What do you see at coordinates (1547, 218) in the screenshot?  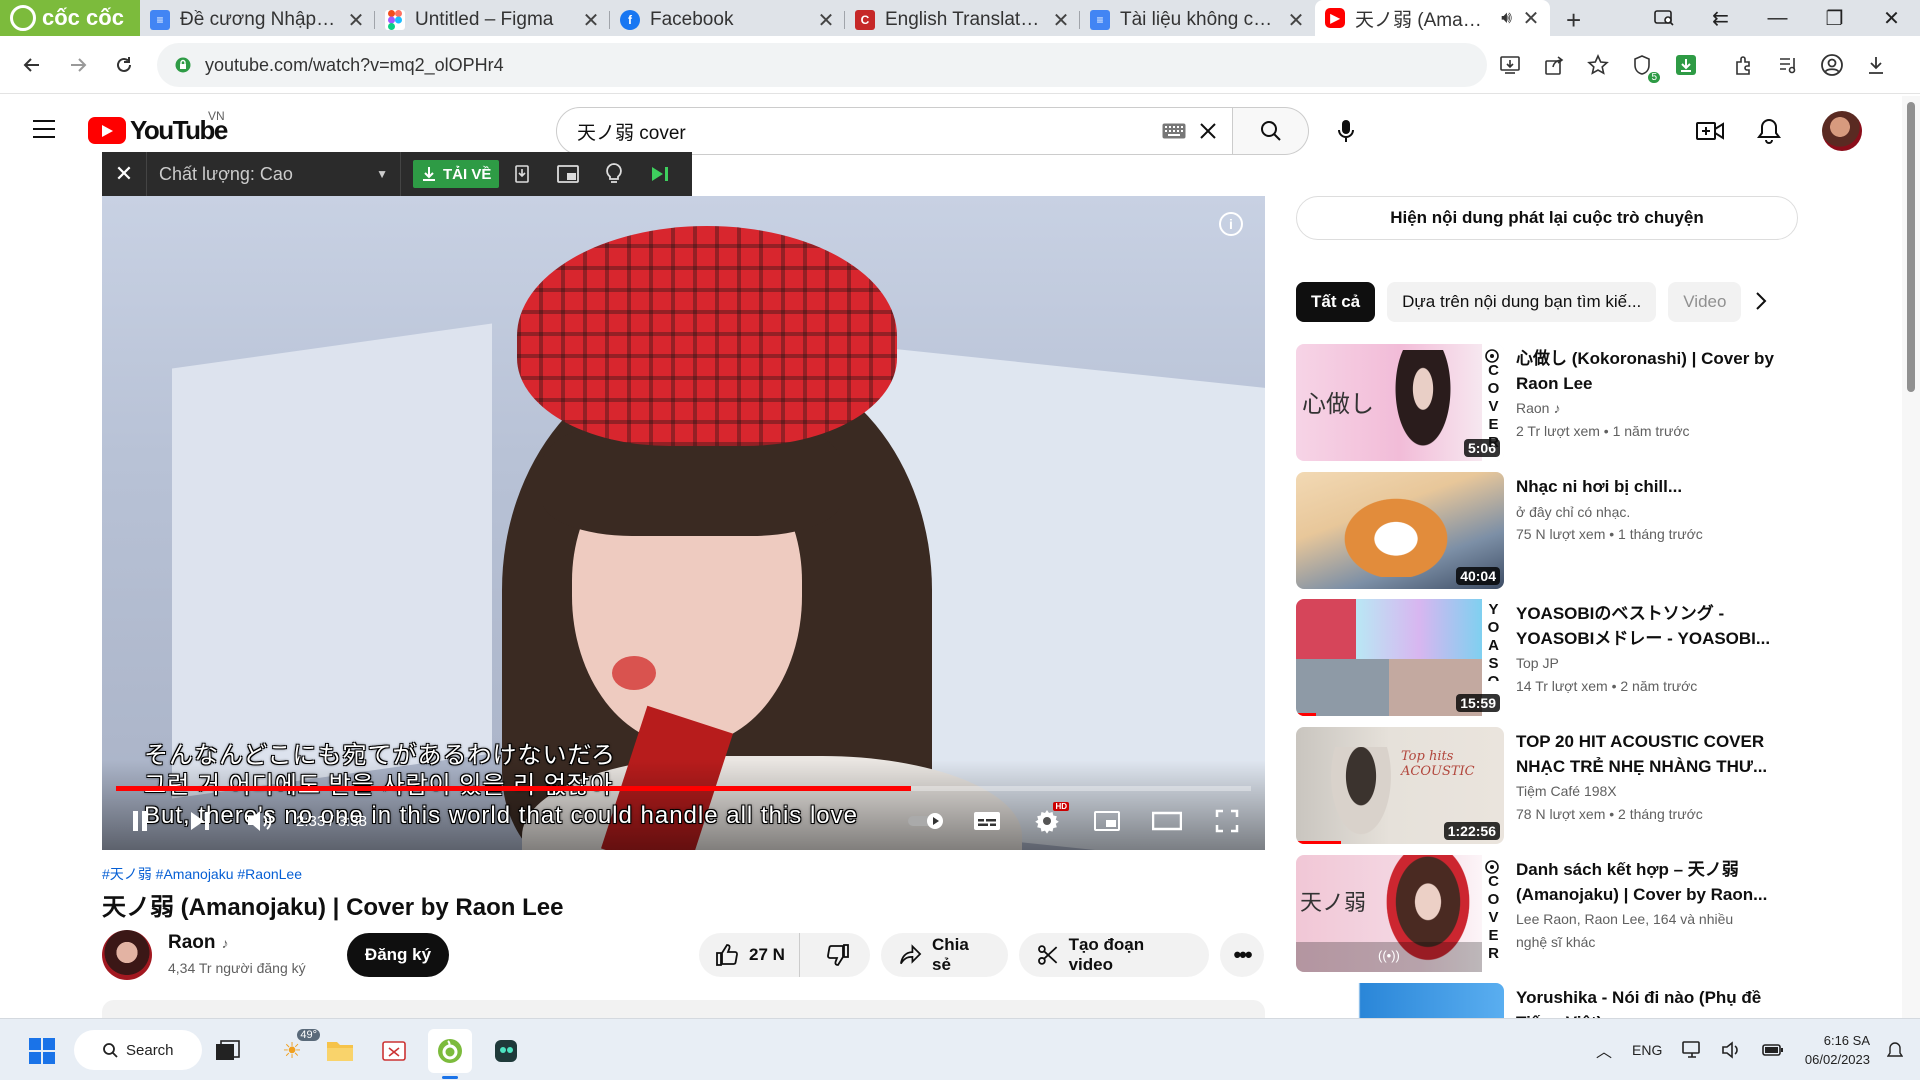 I see `show-chat-replay-button: Hiện nội dung phát lại cuộc trò chuyện` at bounding box center [1547, 218].